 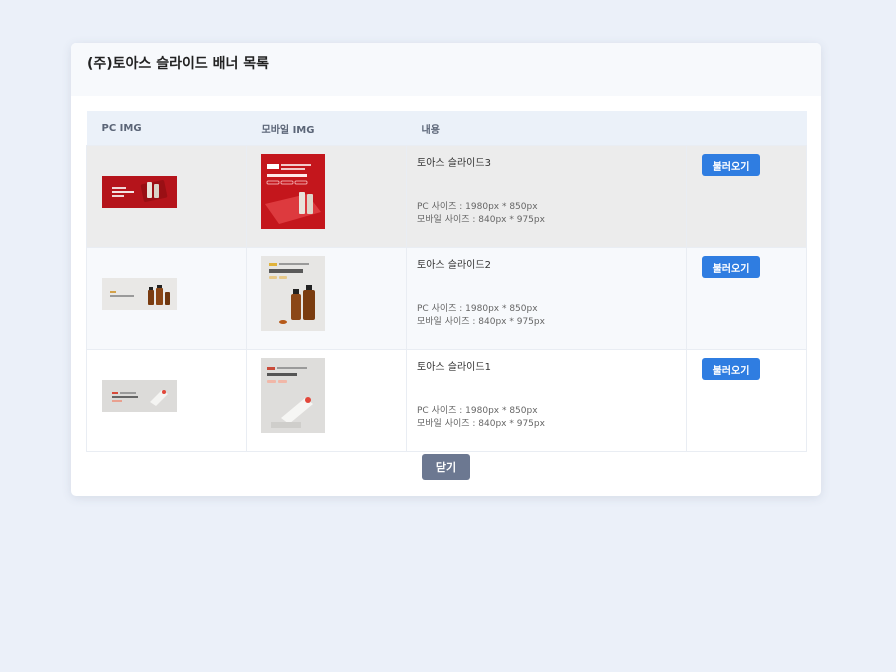 What do you see at coordinates (746, 128) in the screenshot?
I see `header-action` at bounding box center [746, 128].